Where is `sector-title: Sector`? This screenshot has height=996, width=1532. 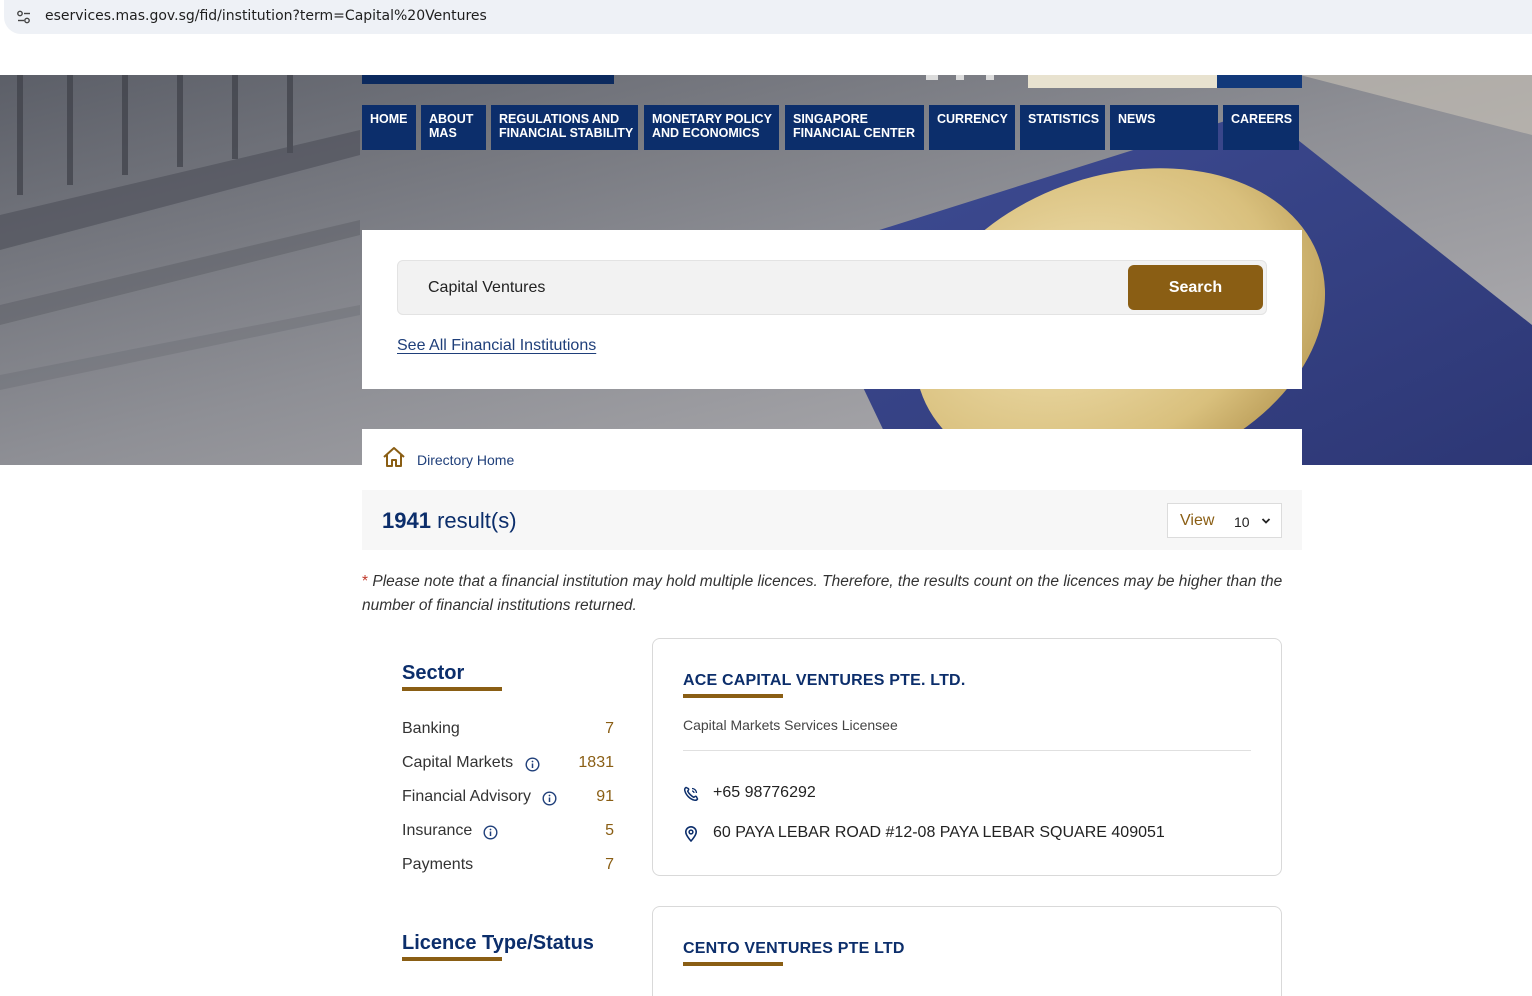
sector-title: Sector is located at coordinates (433, 673).